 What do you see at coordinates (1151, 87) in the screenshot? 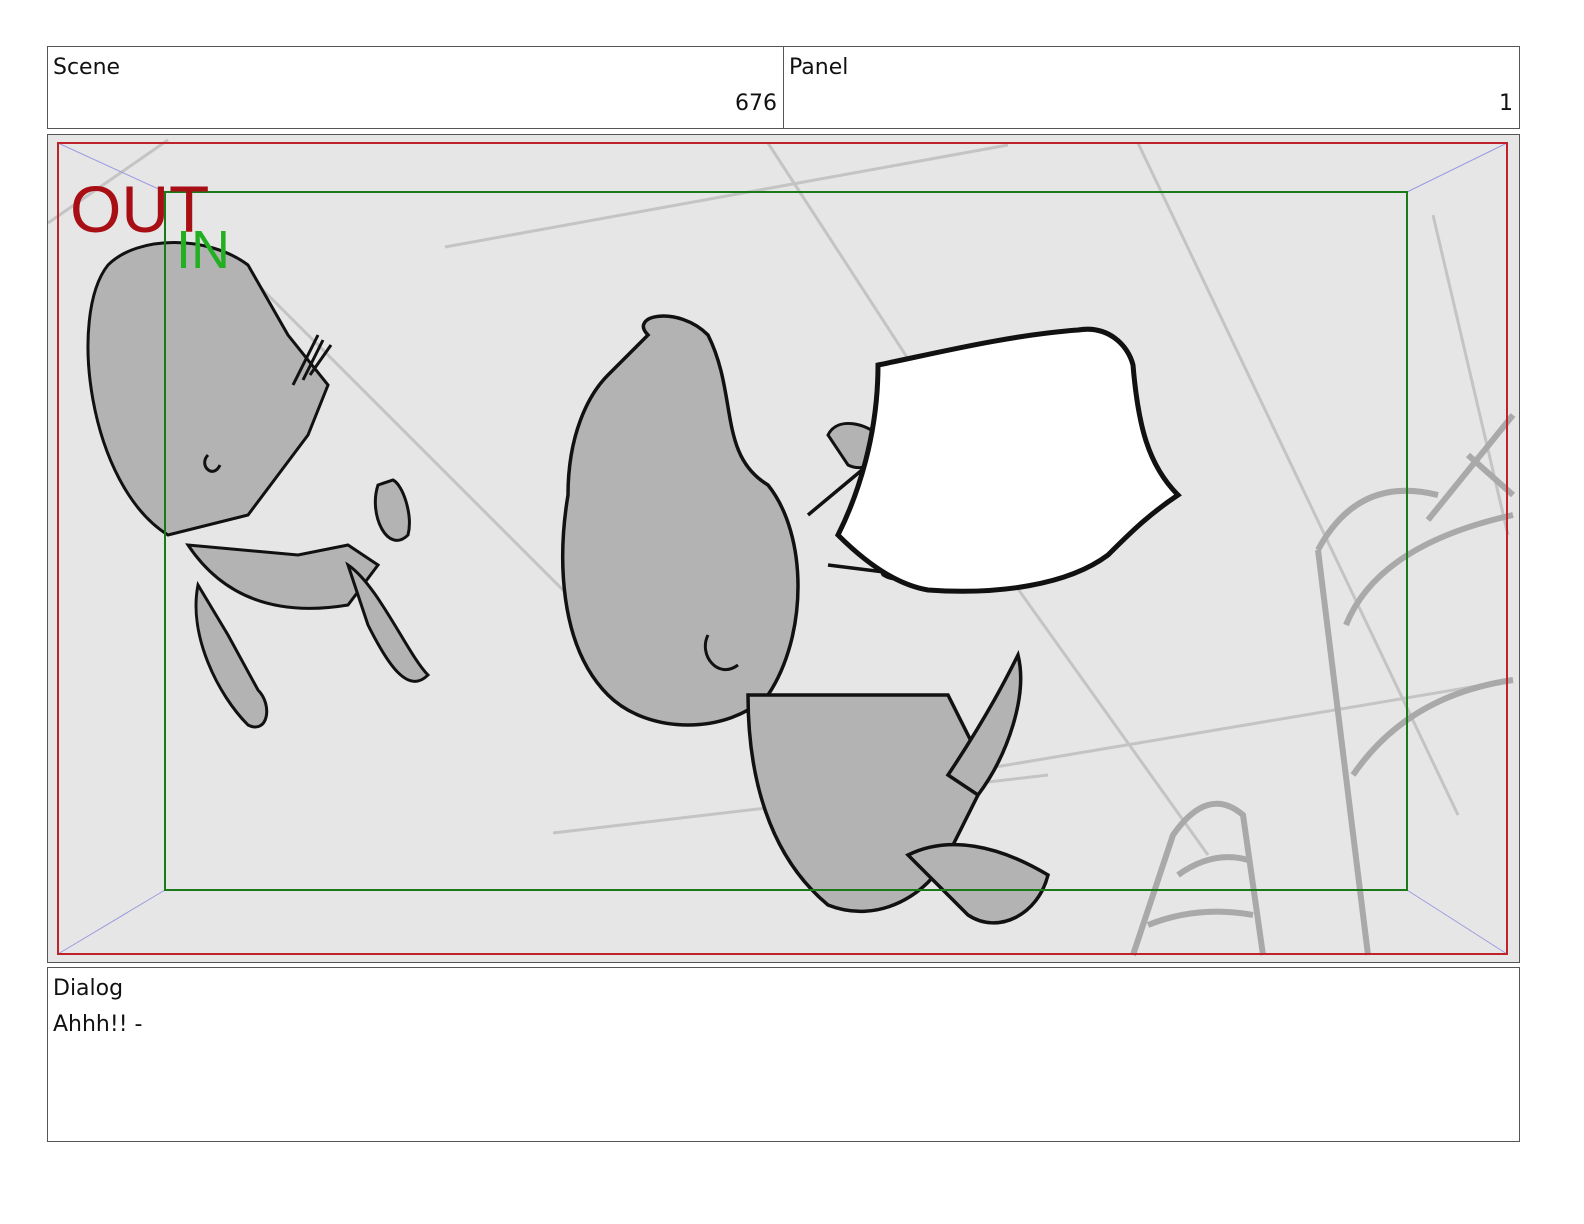
I see `panel-cell: Panel 1` at bounding box center [1151, 87].